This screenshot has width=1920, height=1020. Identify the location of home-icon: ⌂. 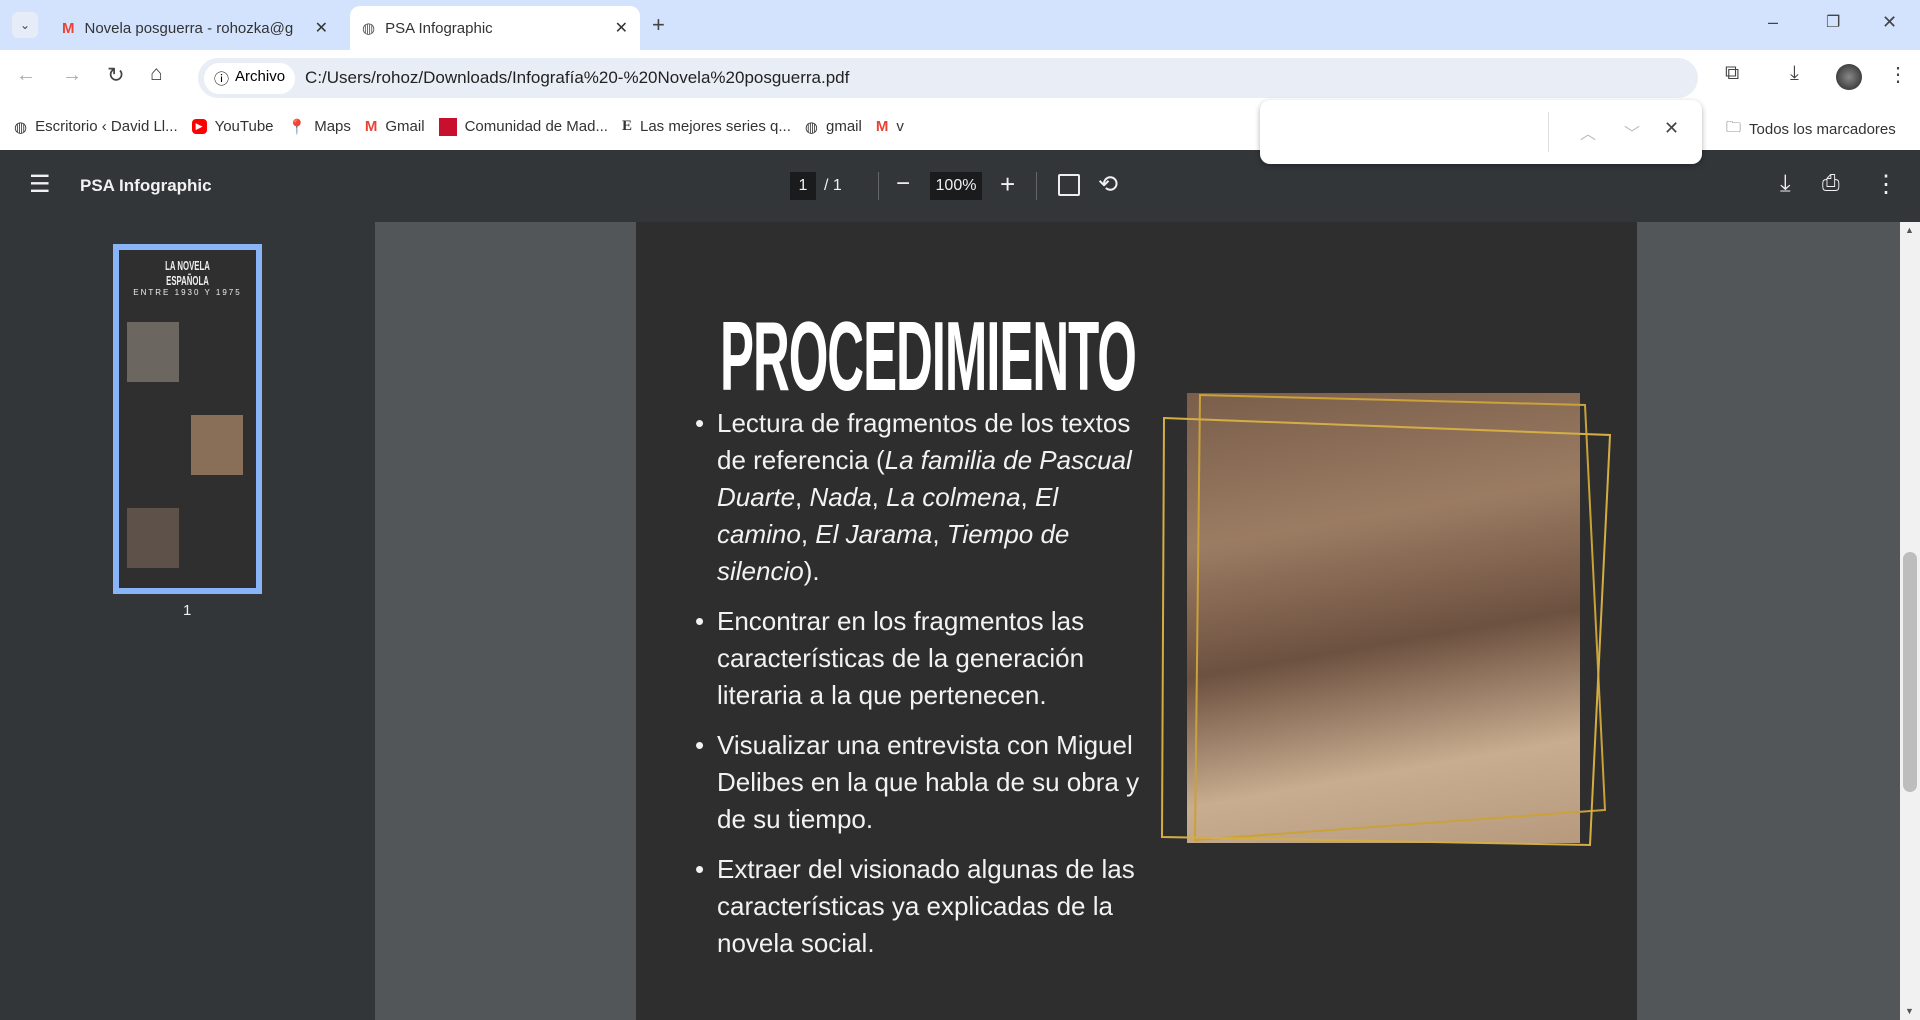
(156, 74).